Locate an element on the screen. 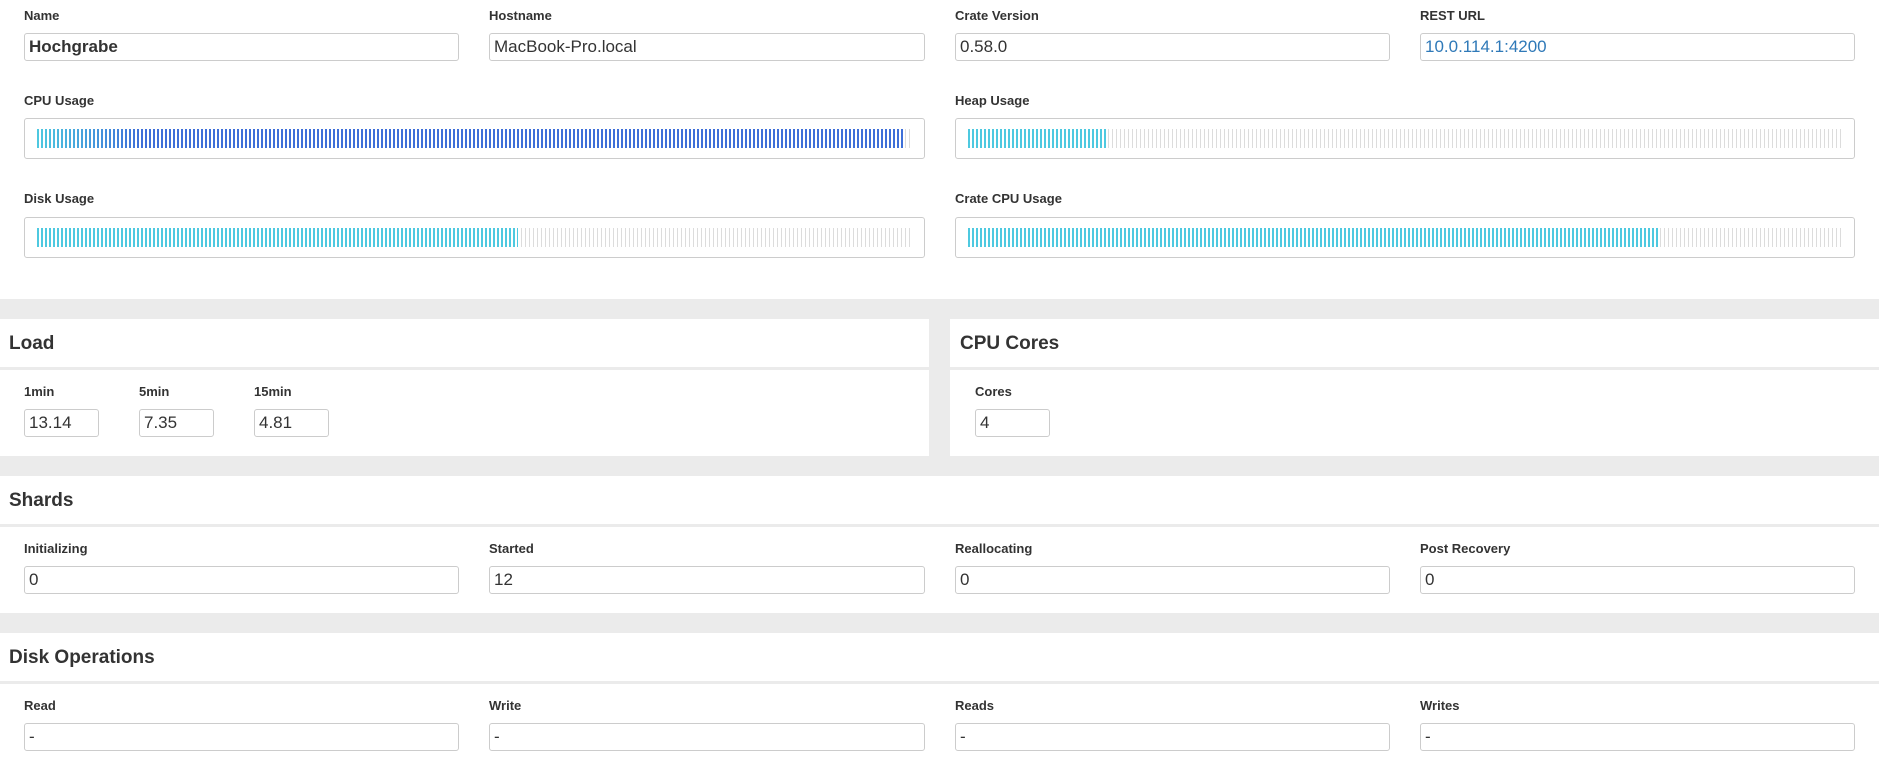 The image size is (1879, 761). cpu-usage-fill is located at coordinates (470, 138).